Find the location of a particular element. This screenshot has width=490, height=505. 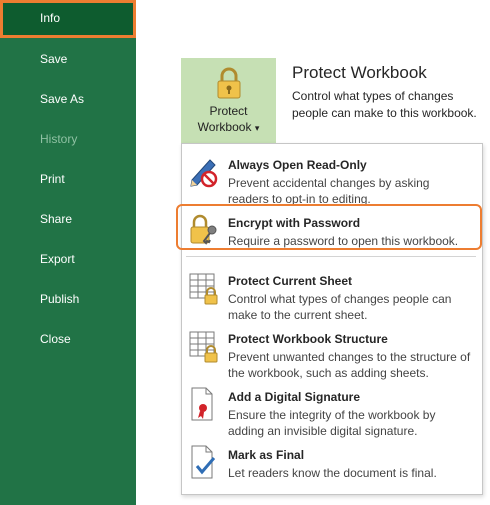

lock-icon is located at coordinates (229, 85).